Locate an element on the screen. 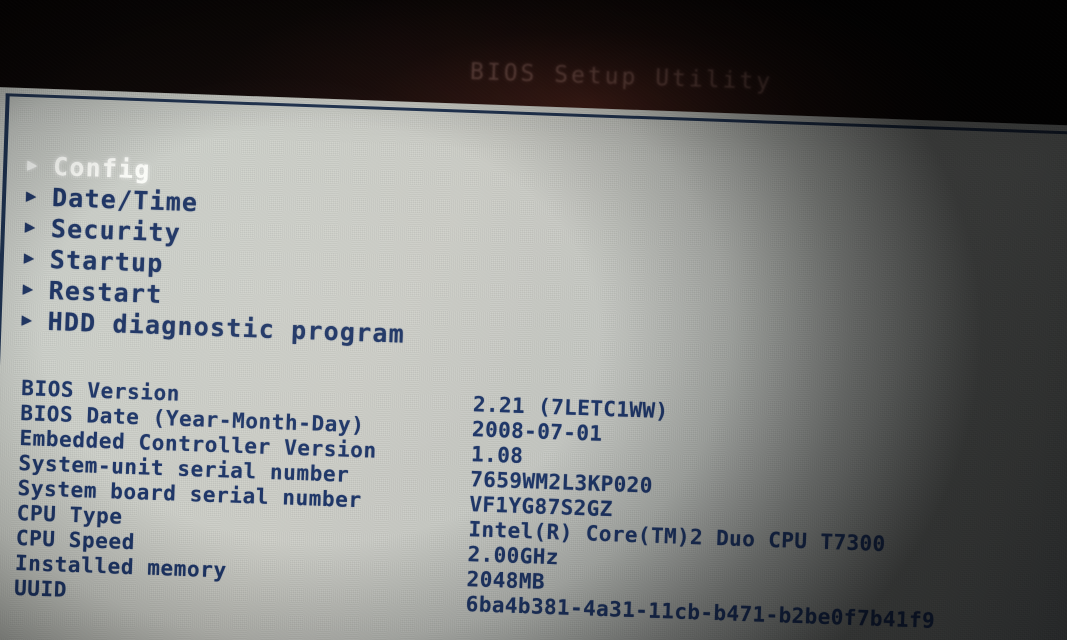 The width and height of the screenshot is (1067, 640). menu-item-label: Config is located at coordinates (102, 168).